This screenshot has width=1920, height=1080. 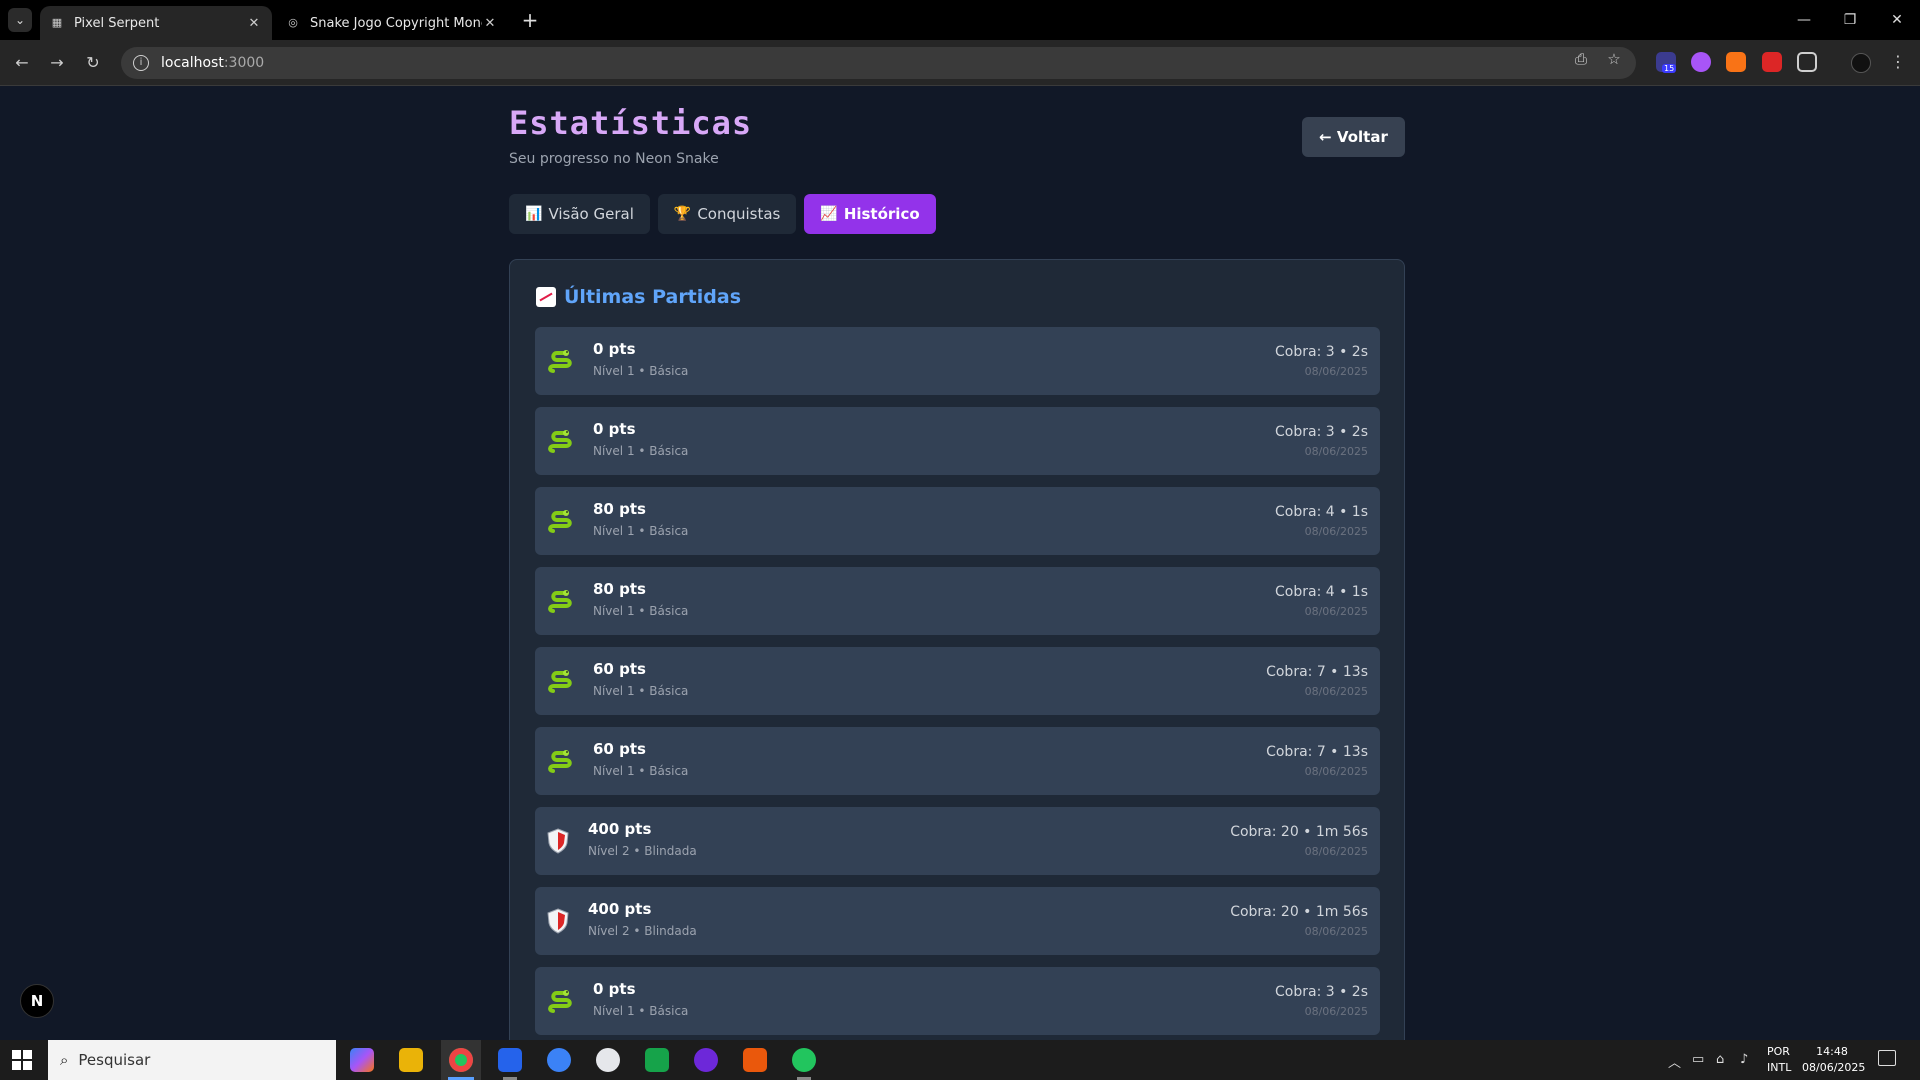 I want to click on site-info-icon: i, so click(x=141, y=63).